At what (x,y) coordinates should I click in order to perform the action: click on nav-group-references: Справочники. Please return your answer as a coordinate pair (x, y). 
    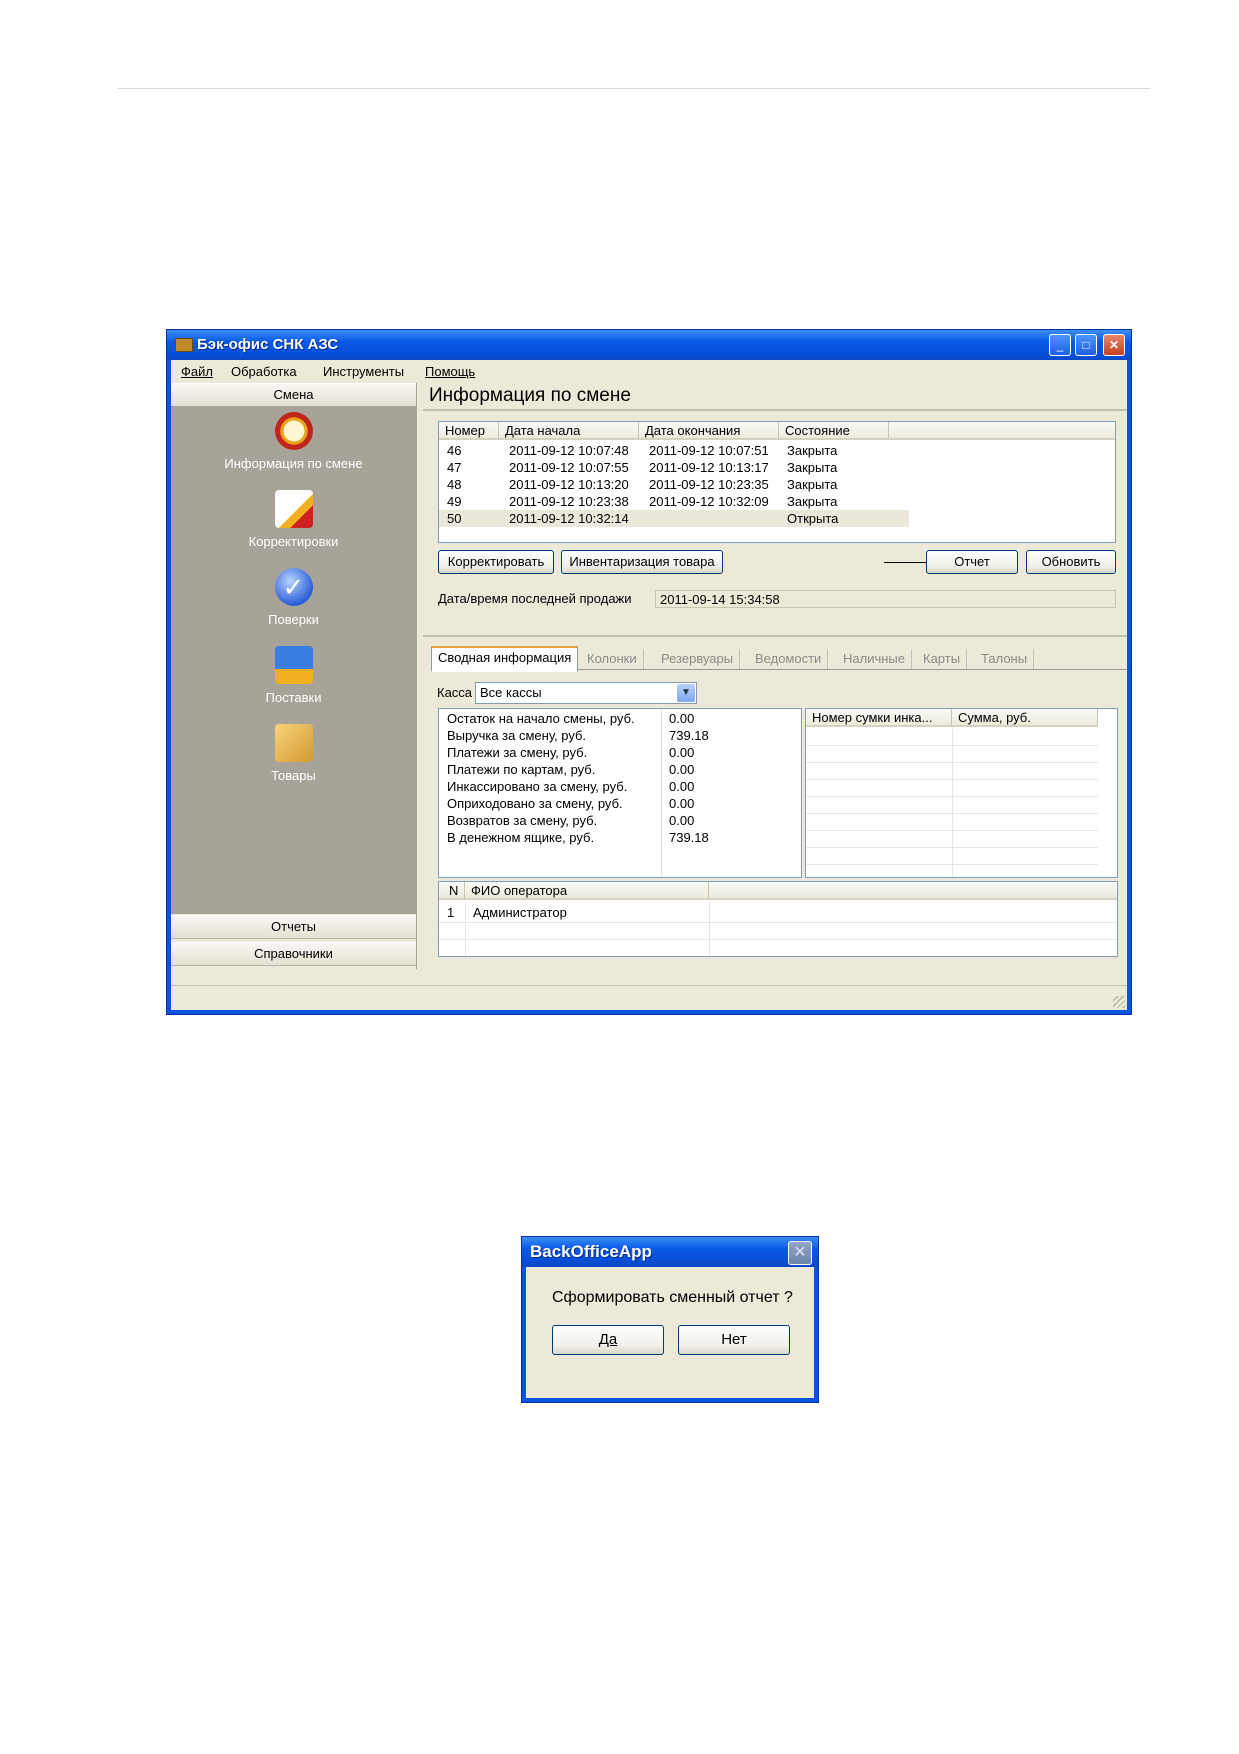
    Looking at the image, I should click on (293, 954).